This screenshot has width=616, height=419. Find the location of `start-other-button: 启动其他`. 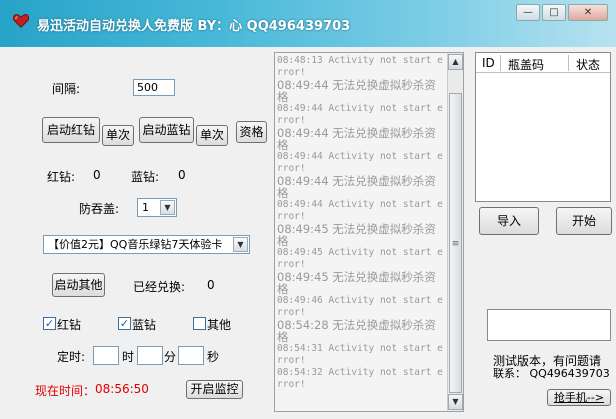

start-other-button: 启动其他 is located at coordinates (78, 285).